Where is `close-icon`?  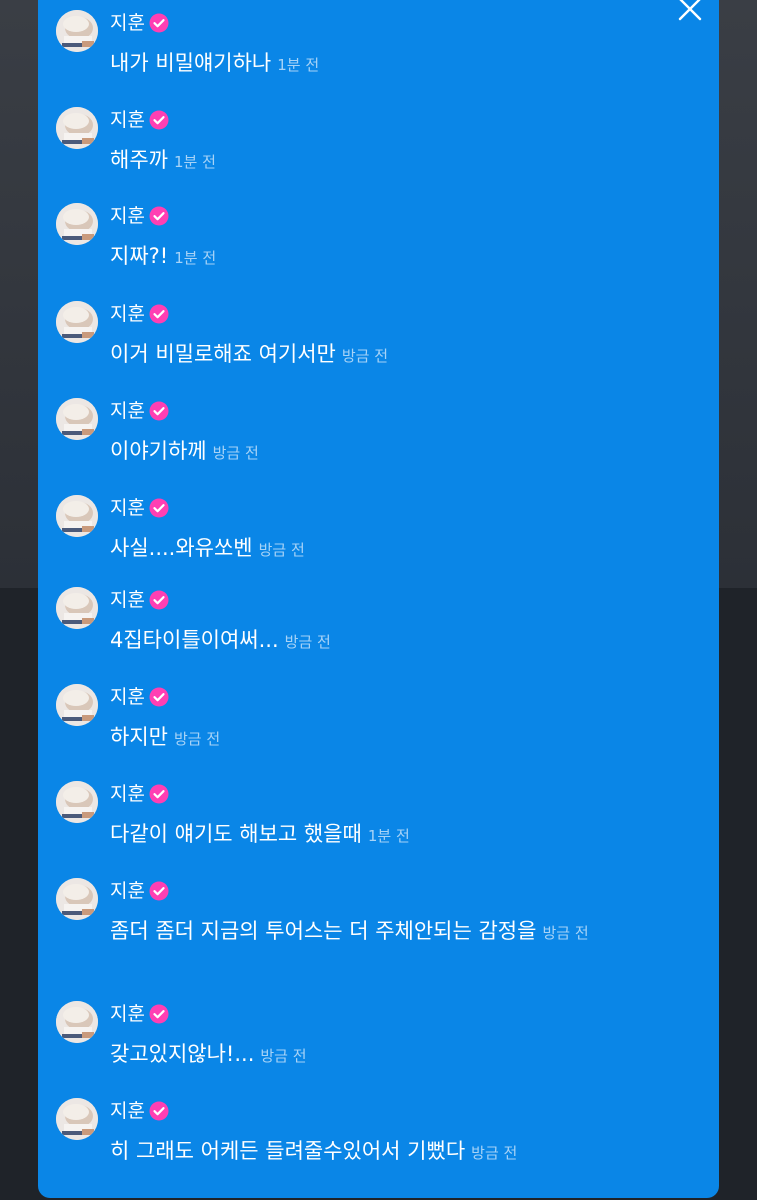
close-icon is located at coordinates (690, 10).